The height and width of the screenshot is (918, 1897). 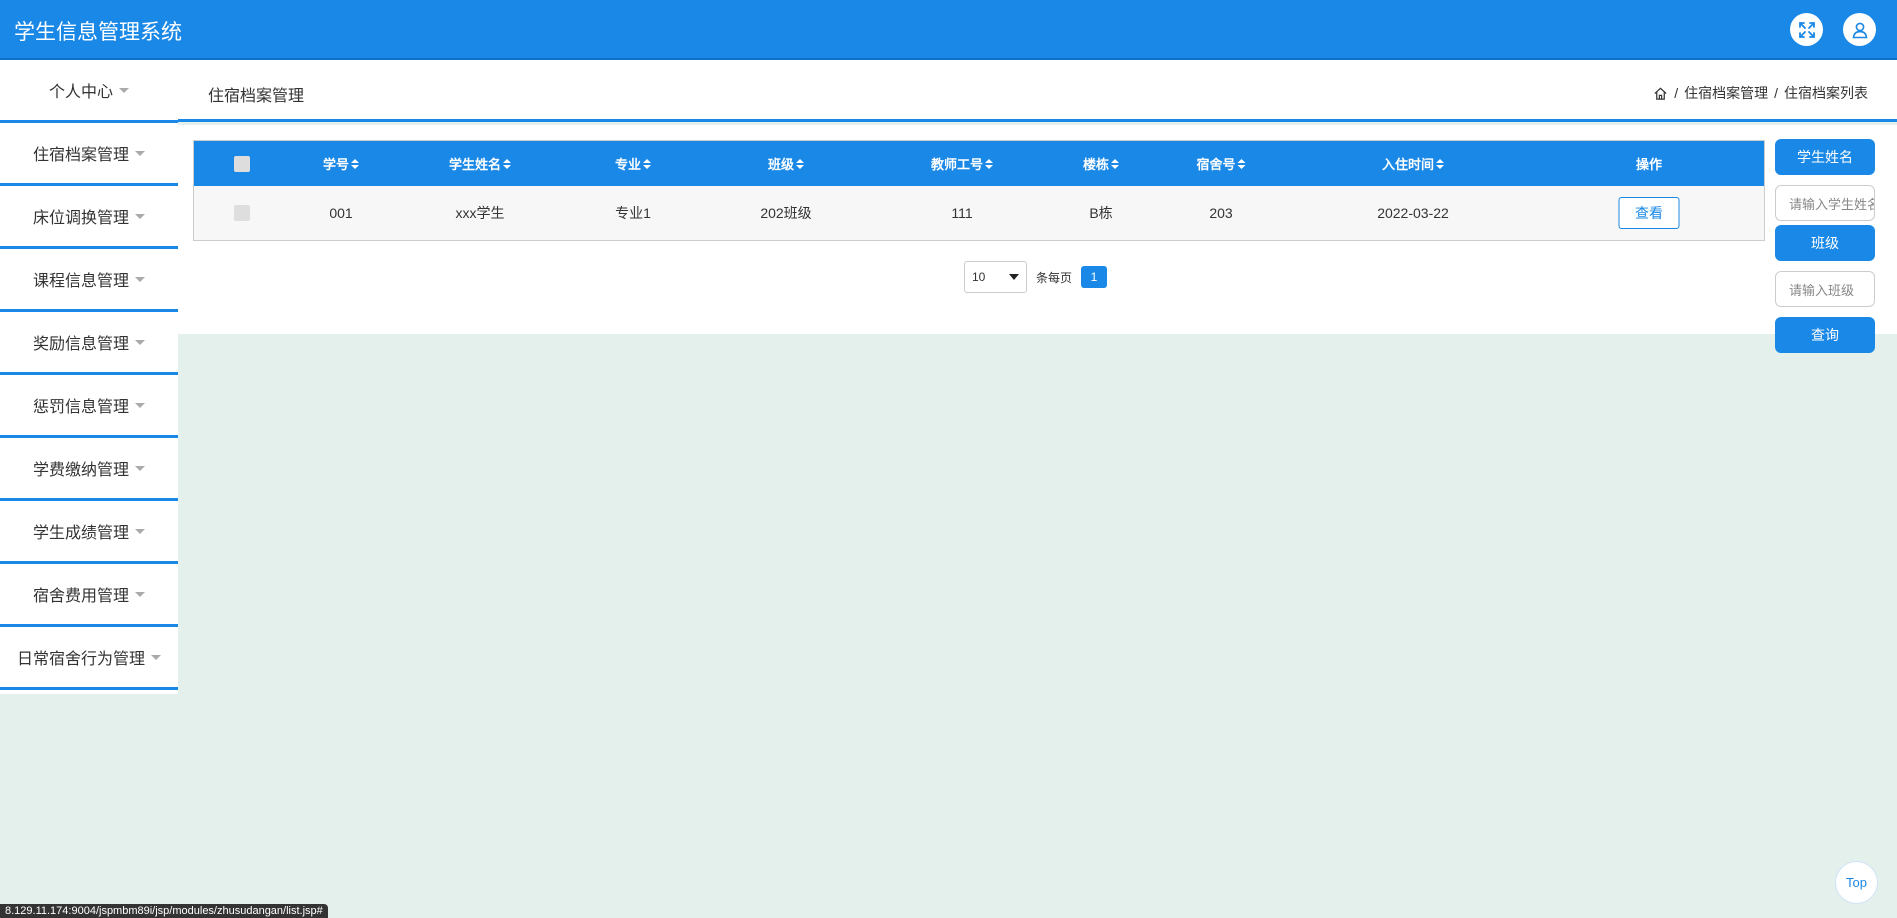 What do you see at coordinates (80, 344) in the screenshot?
I see `sidebar-item-label: 奖励信息管理` at bounding box center [80, 344].